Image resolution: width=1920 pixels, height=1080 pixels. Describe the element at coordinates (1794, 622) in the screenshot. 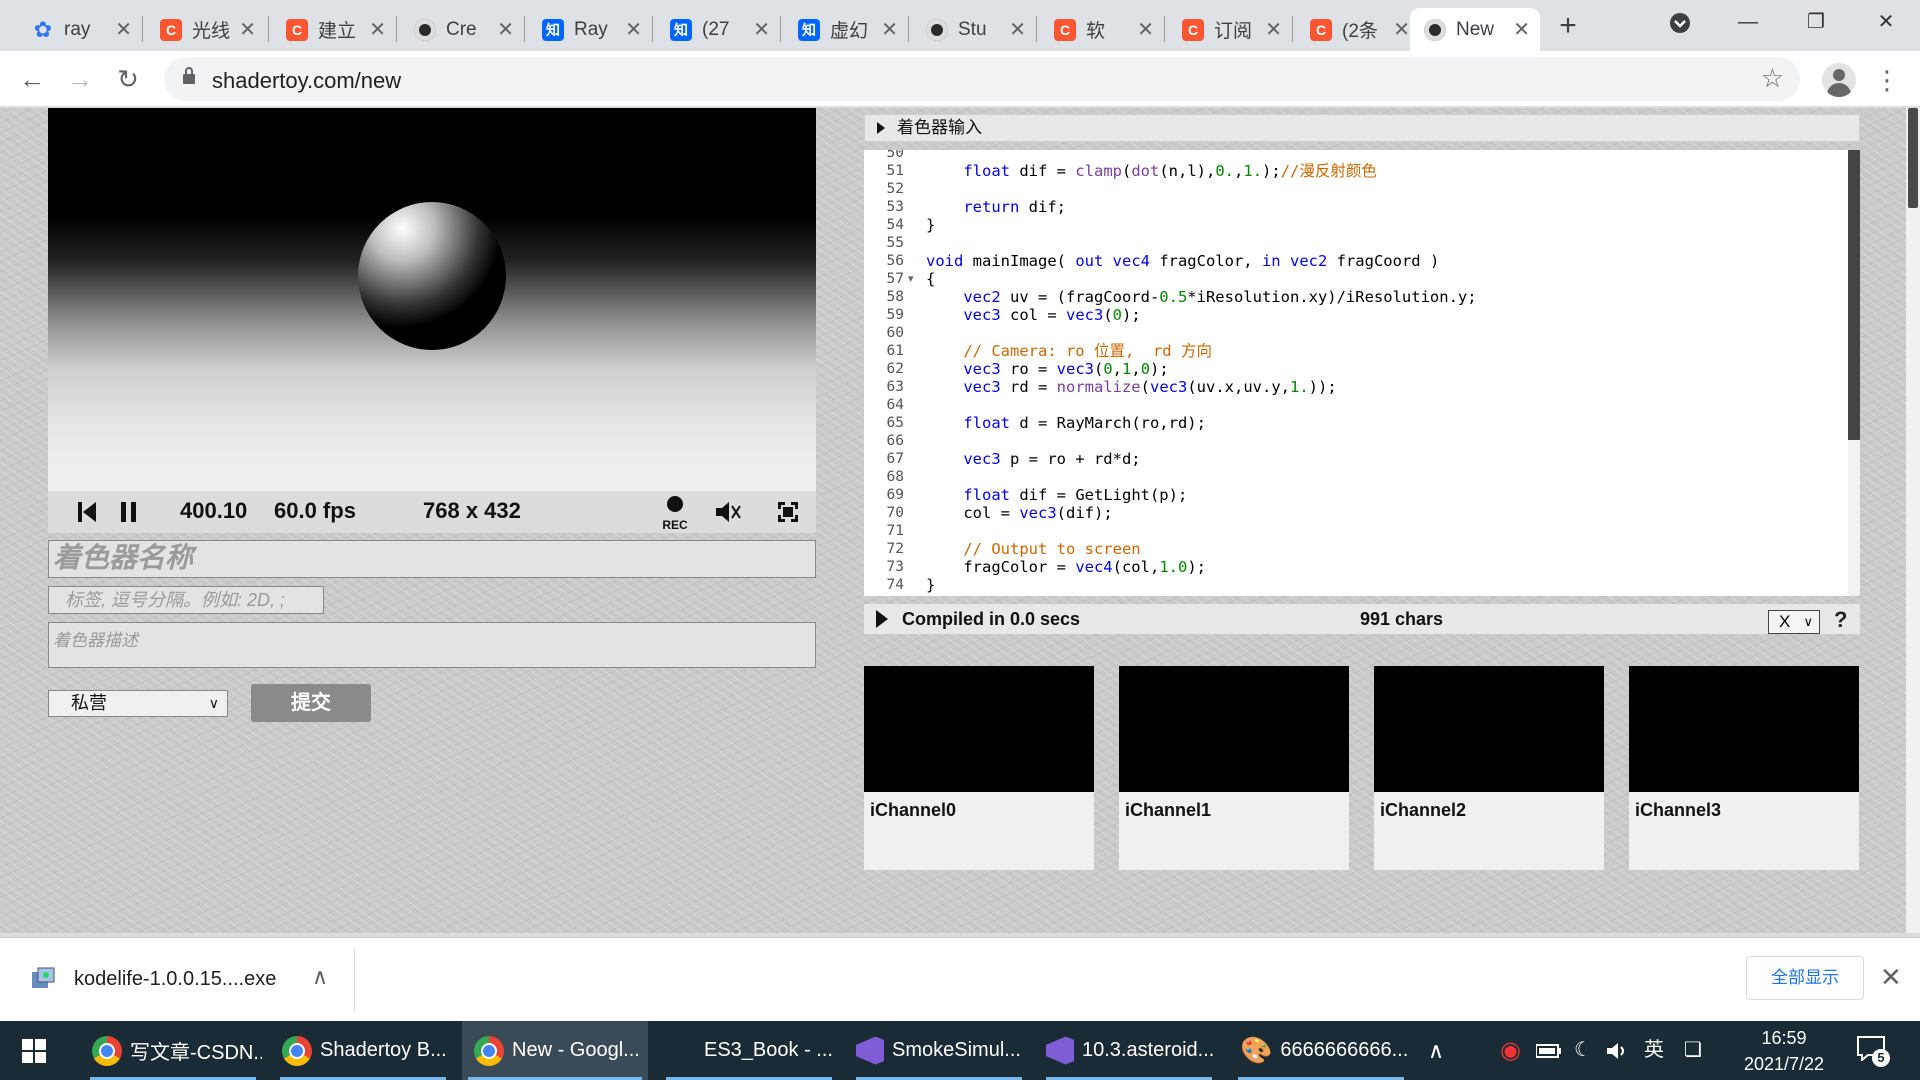

I see `editor-options-select: X ∨` at that location.